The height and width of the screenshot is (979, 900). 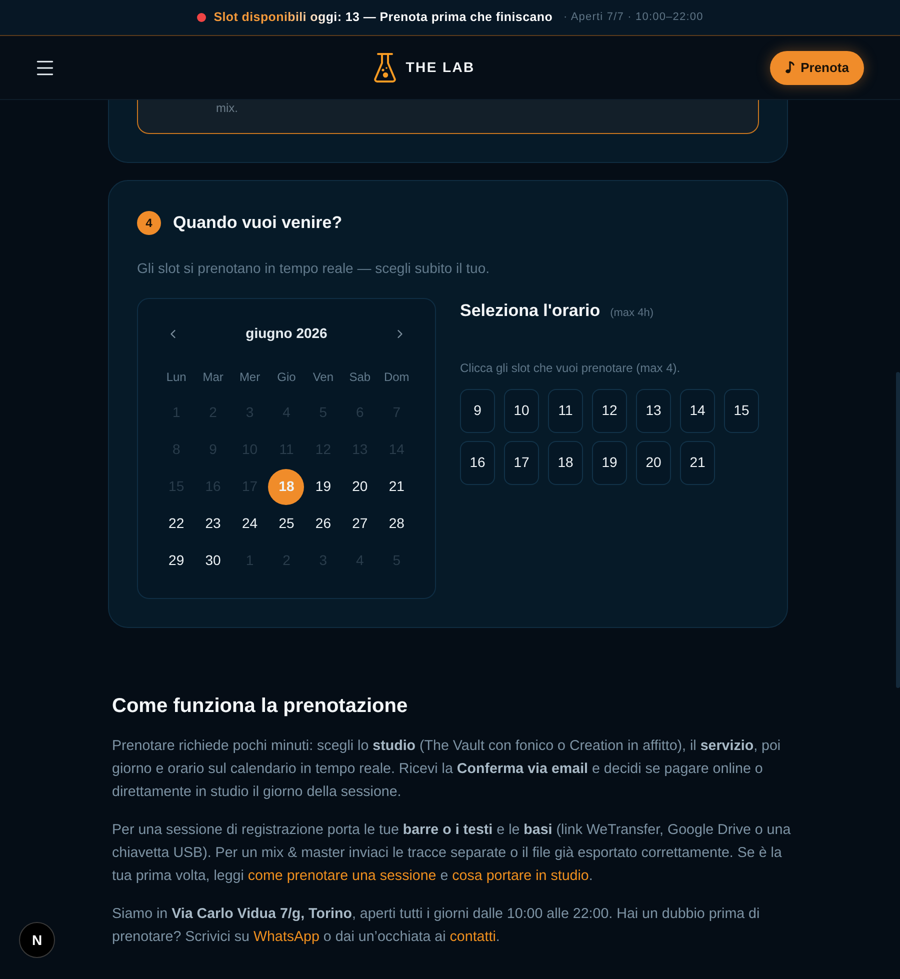 I want to click on weekday-label: Mer, so click(x=250, y=376).